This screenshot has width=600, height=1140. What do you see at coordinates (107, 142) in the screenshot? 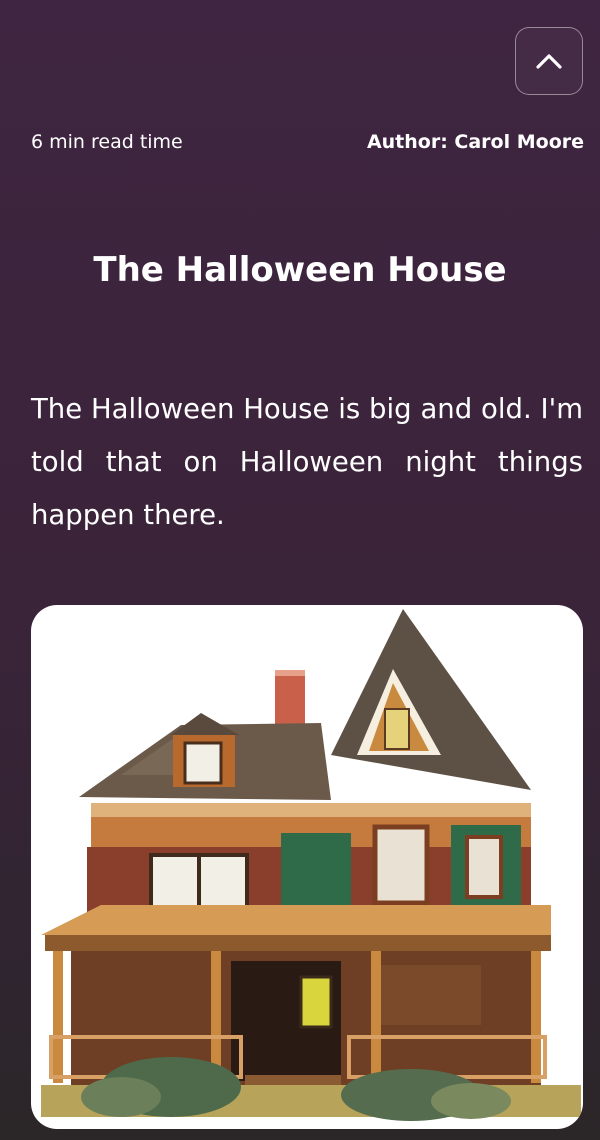
I see `read-time: 6 min read time` at bounding box center [107, 142].